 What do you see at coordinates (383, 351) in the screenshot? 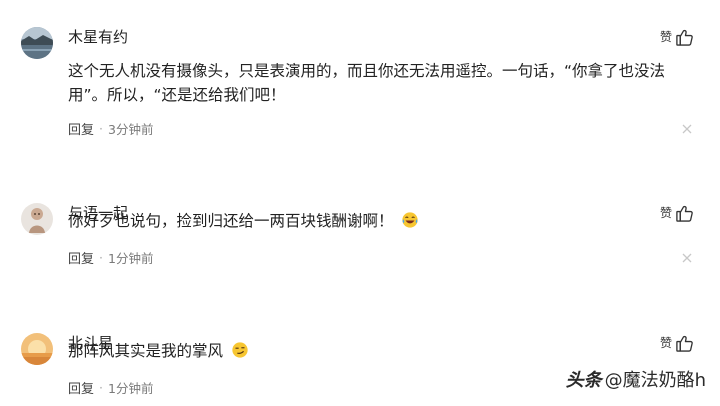
I see `comment-content: 那阵风其实是我的掌风` at bounding box center [383, 351].